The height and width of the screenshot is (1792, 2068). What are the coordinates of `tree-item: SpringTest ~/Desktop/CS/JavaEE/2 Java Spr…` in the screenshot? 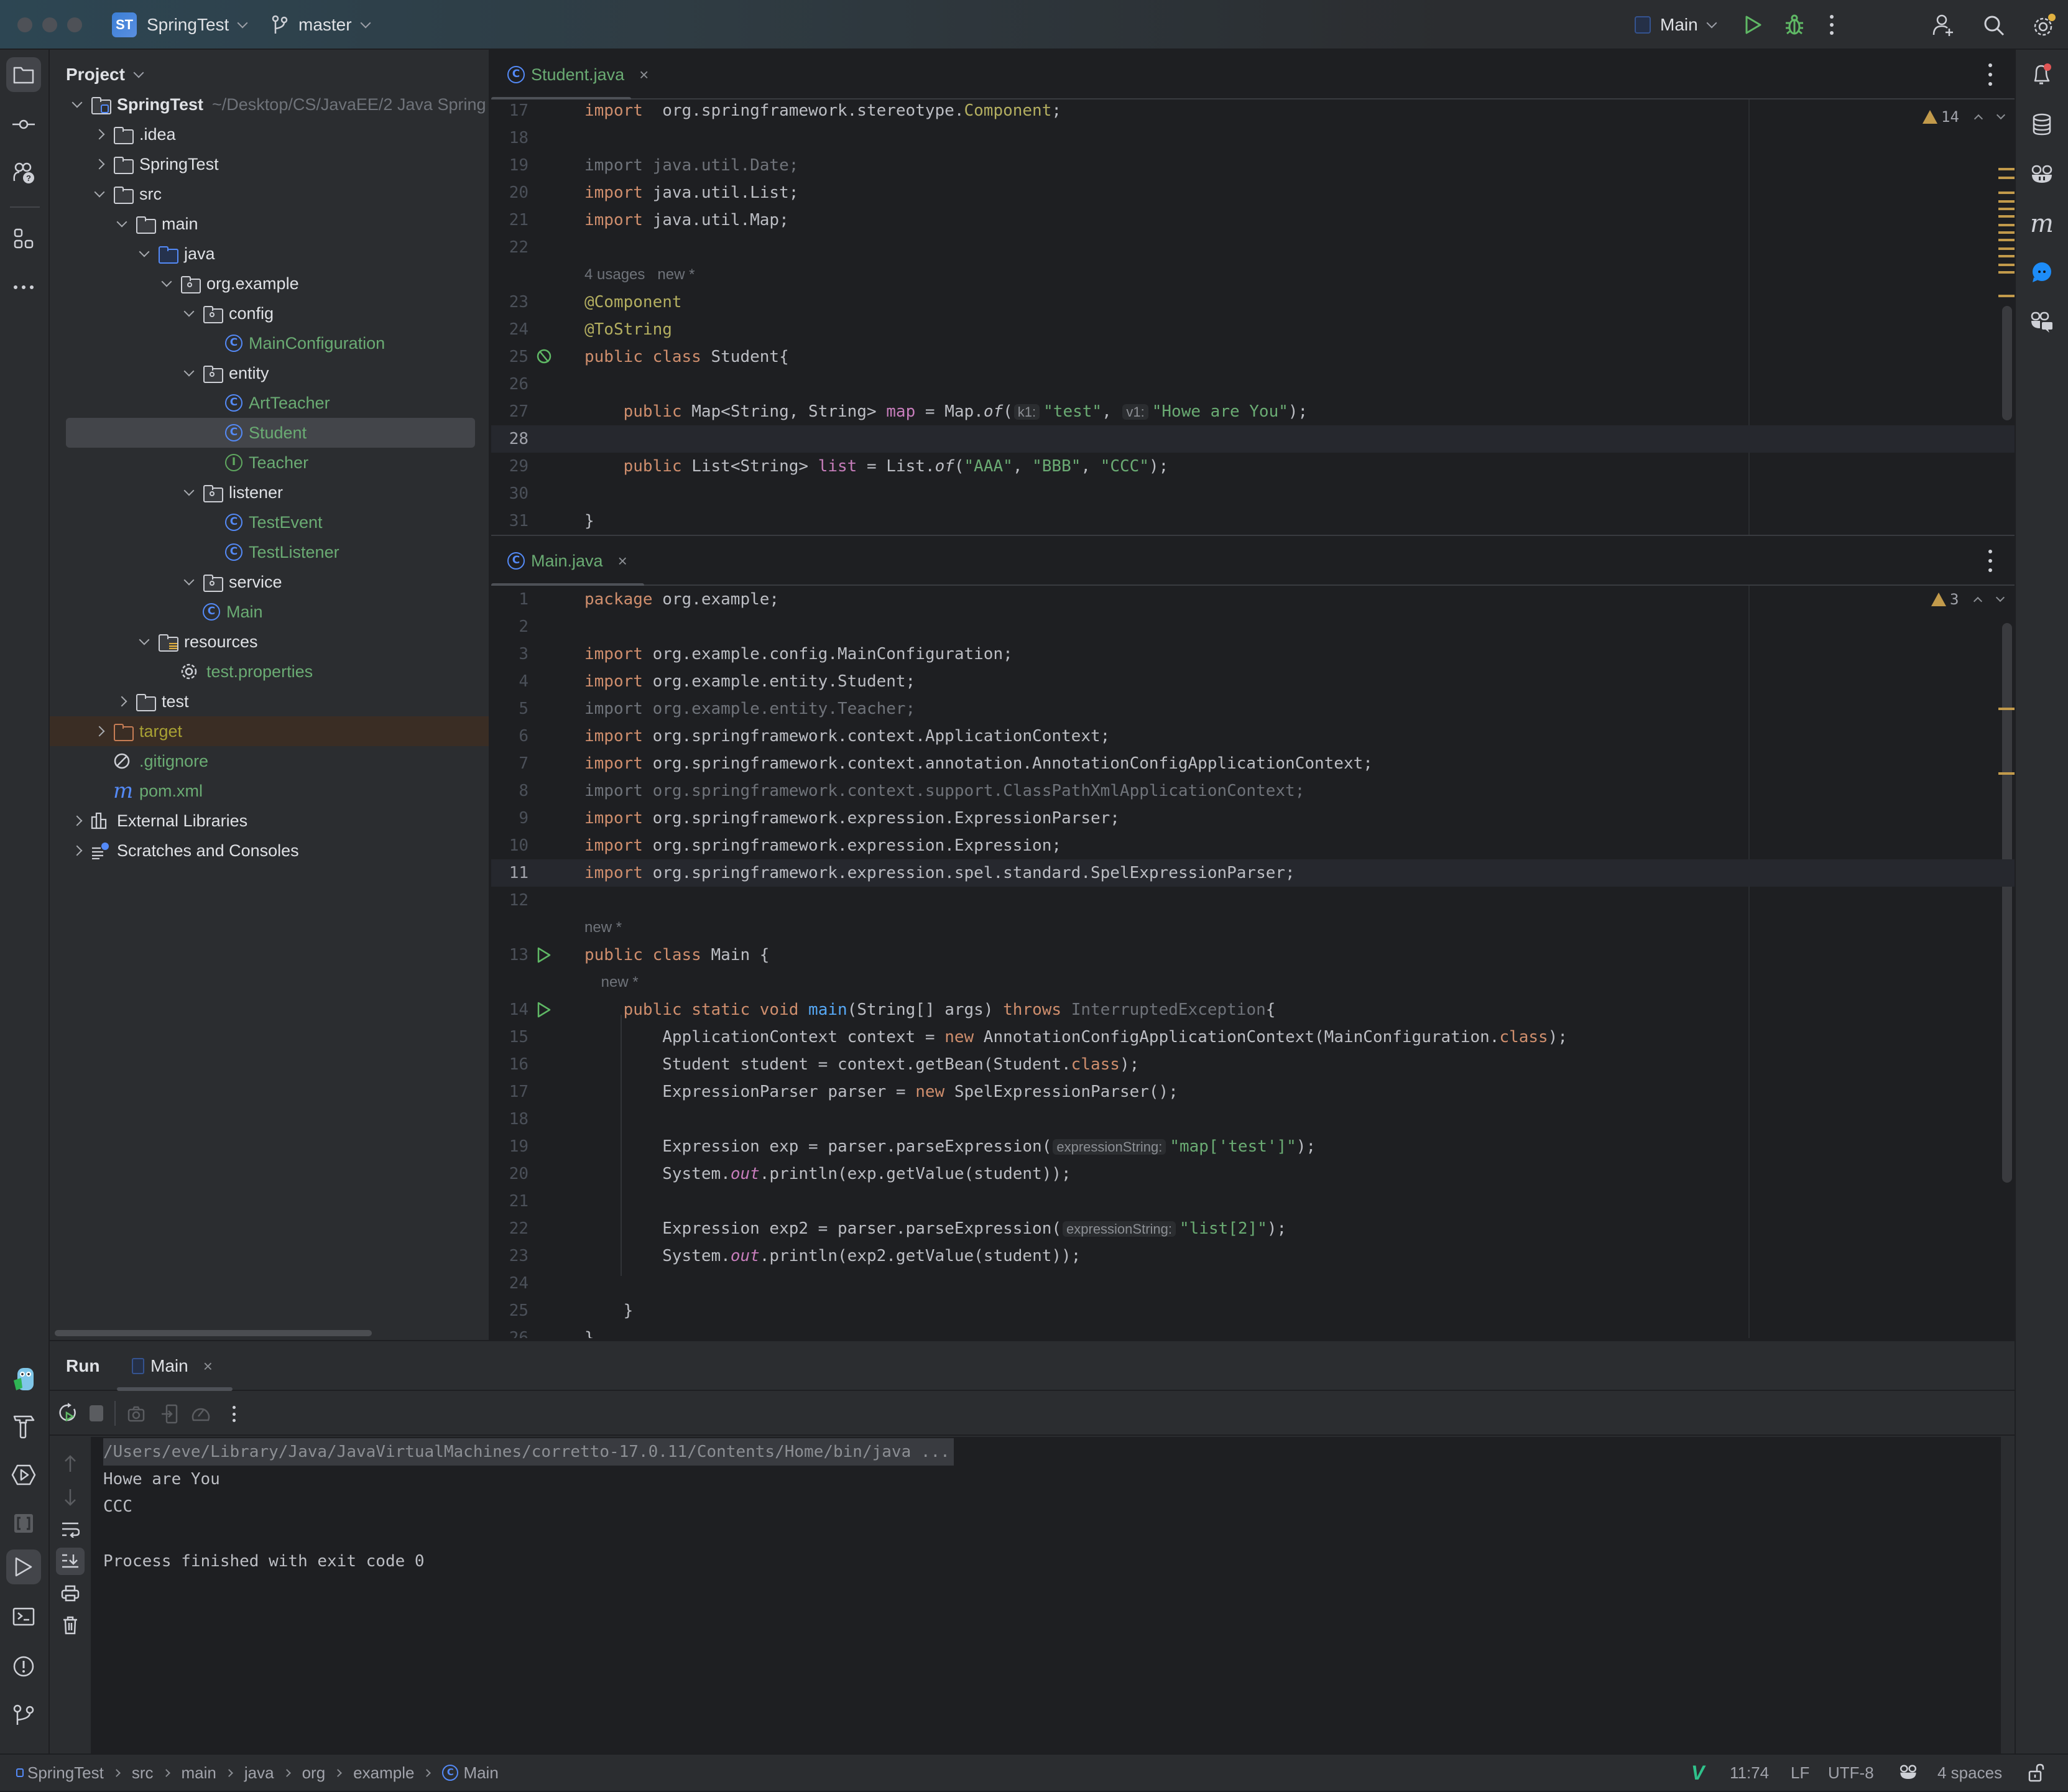 It's located at (269, 104).